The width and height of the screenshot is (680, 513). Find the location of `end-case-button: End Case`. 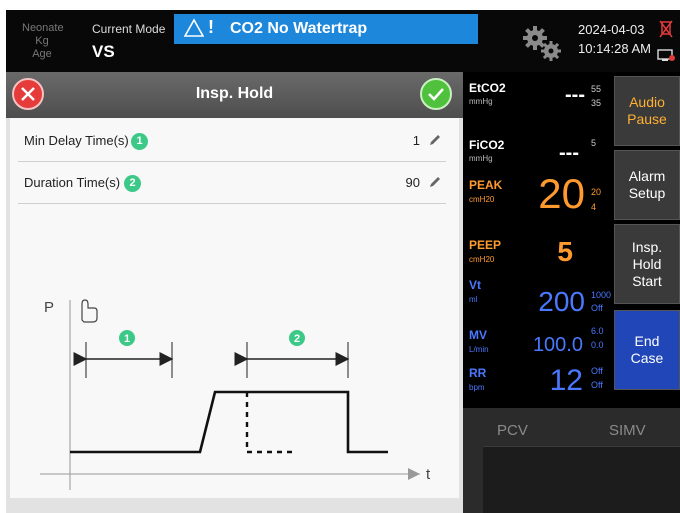

end-case-button: End Case is located at coordinates (647, 350).